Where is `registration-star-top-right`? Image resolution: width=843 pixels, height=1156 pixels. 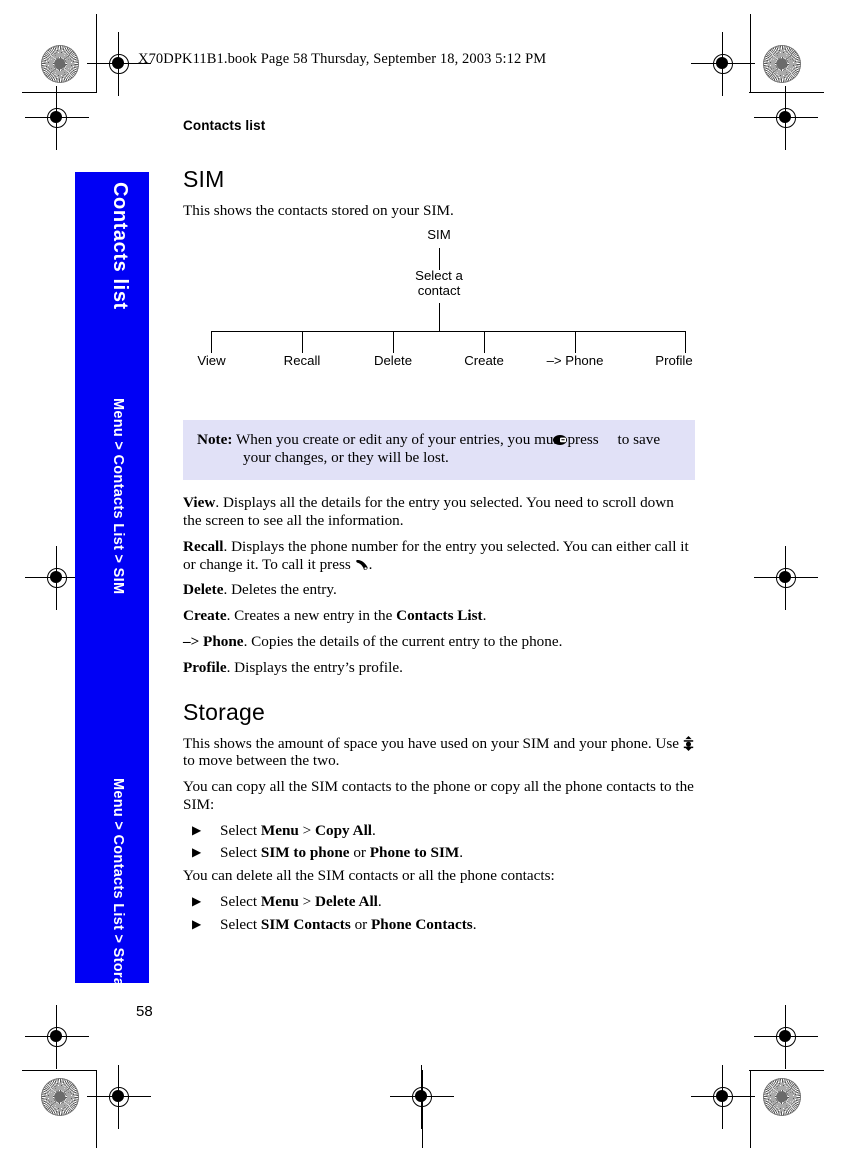
registration-star-top-right is located at coordinates (782, 64).